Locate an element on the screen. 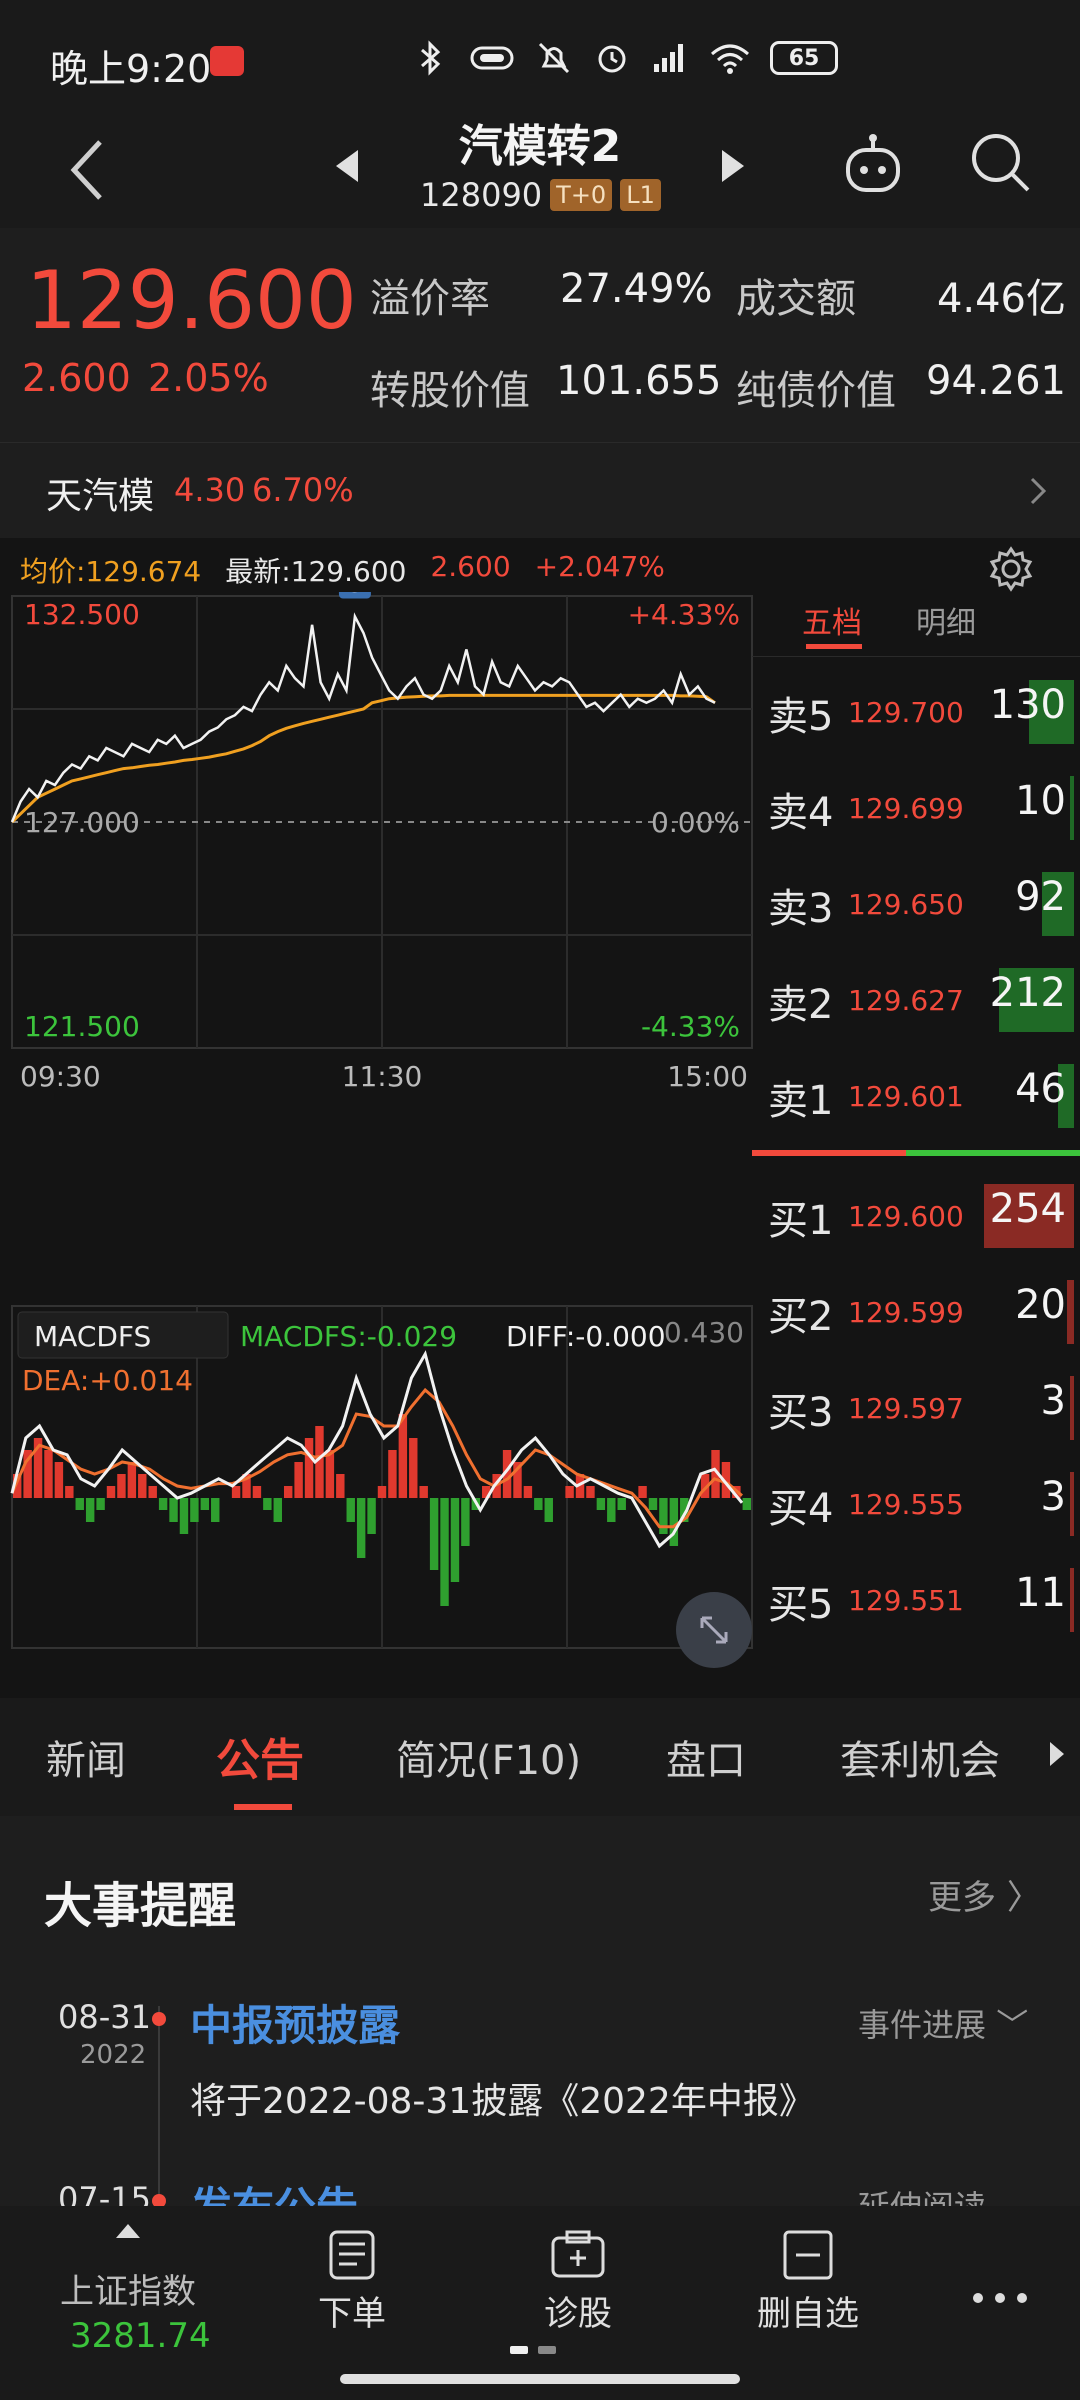 This screenshot has height=2400, width=1080. timeline-dot is located at coordinates (159, 2019).